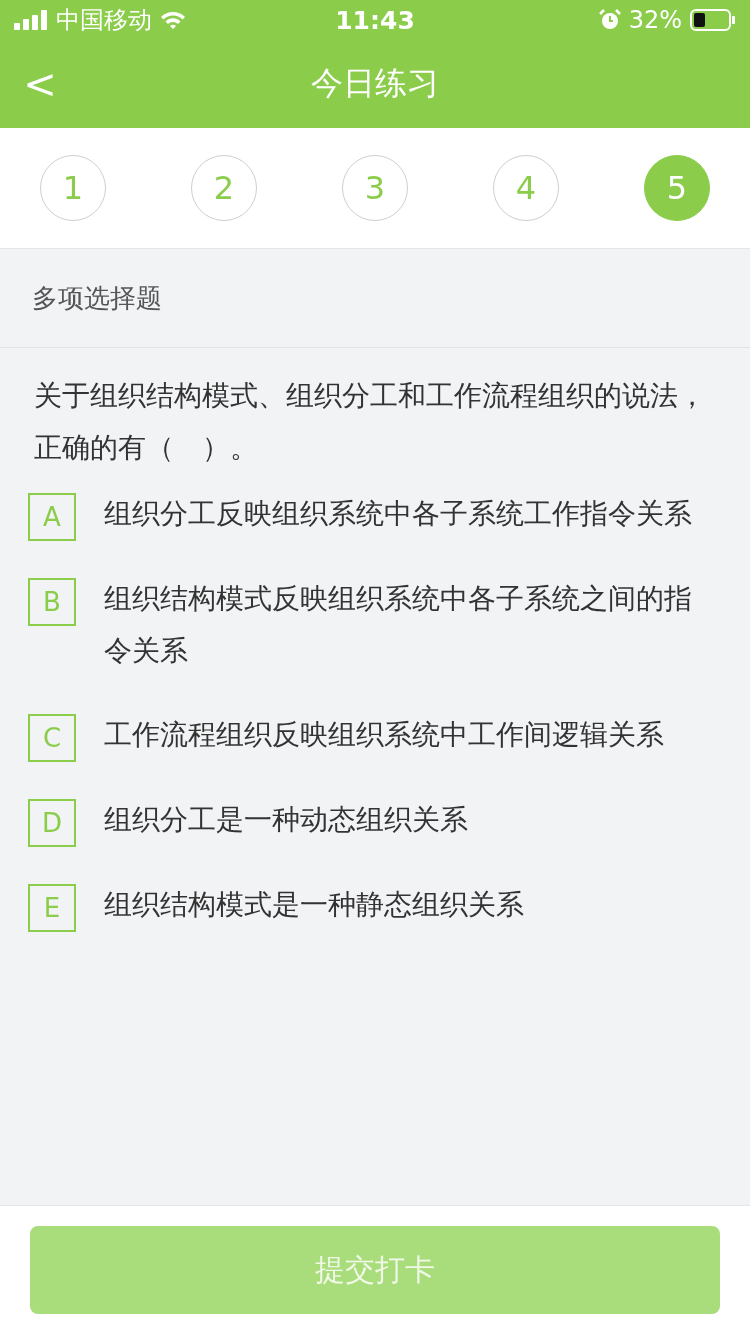 Image resolution: width=750 pixels, height=1334 pixels. I want to click on carrier-name: 中国移动, so click(104, 20).